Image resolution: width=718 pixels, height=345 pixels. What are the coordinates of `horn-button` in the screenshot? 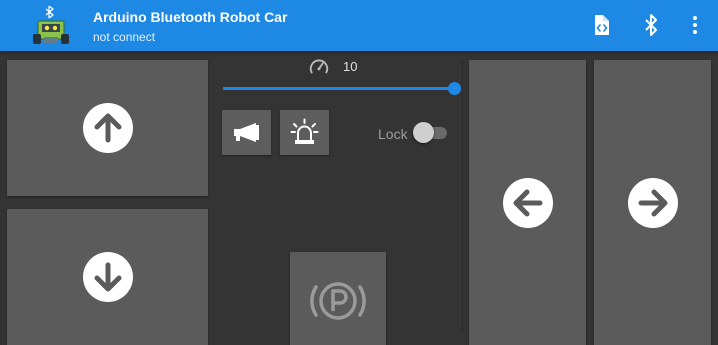 It's located at (246, 132).